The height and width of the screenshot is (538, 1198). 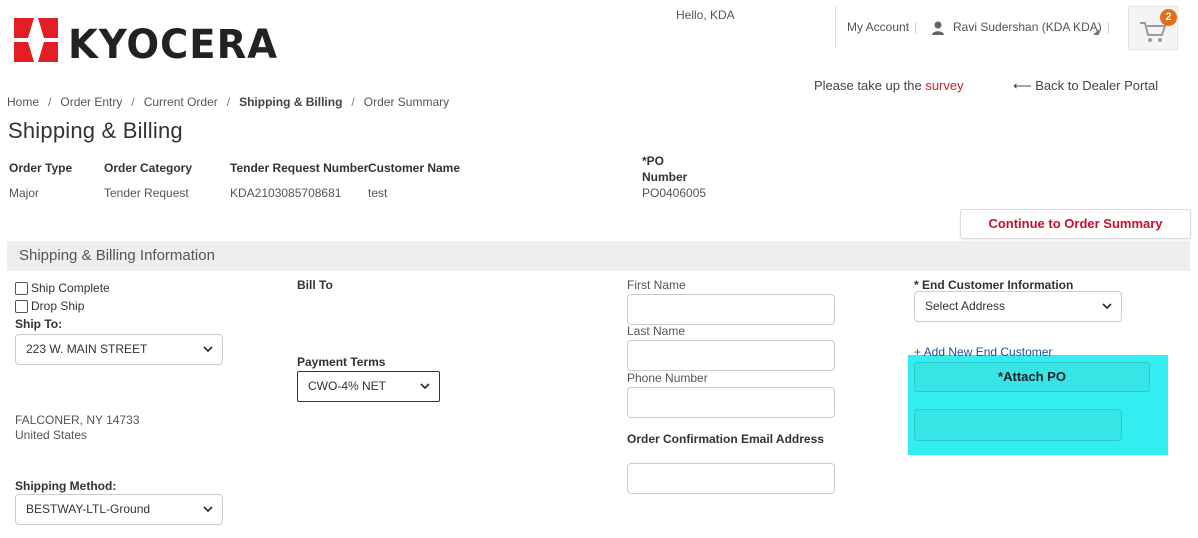 What do you see at coordinates (938, 28) in the screenshot?
I see `user-icon` at bounding box center [938, 28].